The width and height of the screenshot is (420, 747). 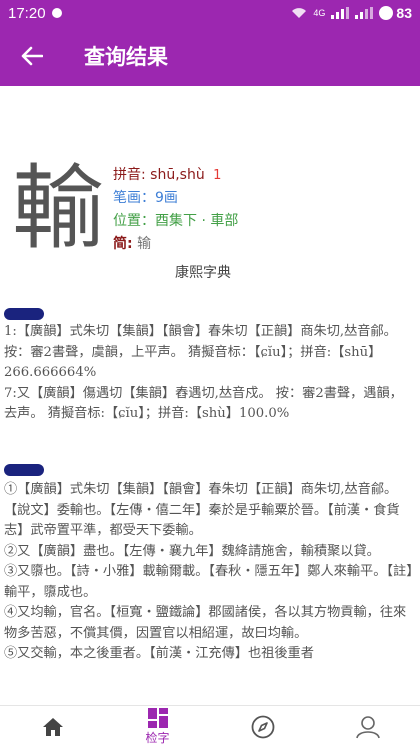 I want to click on nav-discover, so click(x=262, y=726).